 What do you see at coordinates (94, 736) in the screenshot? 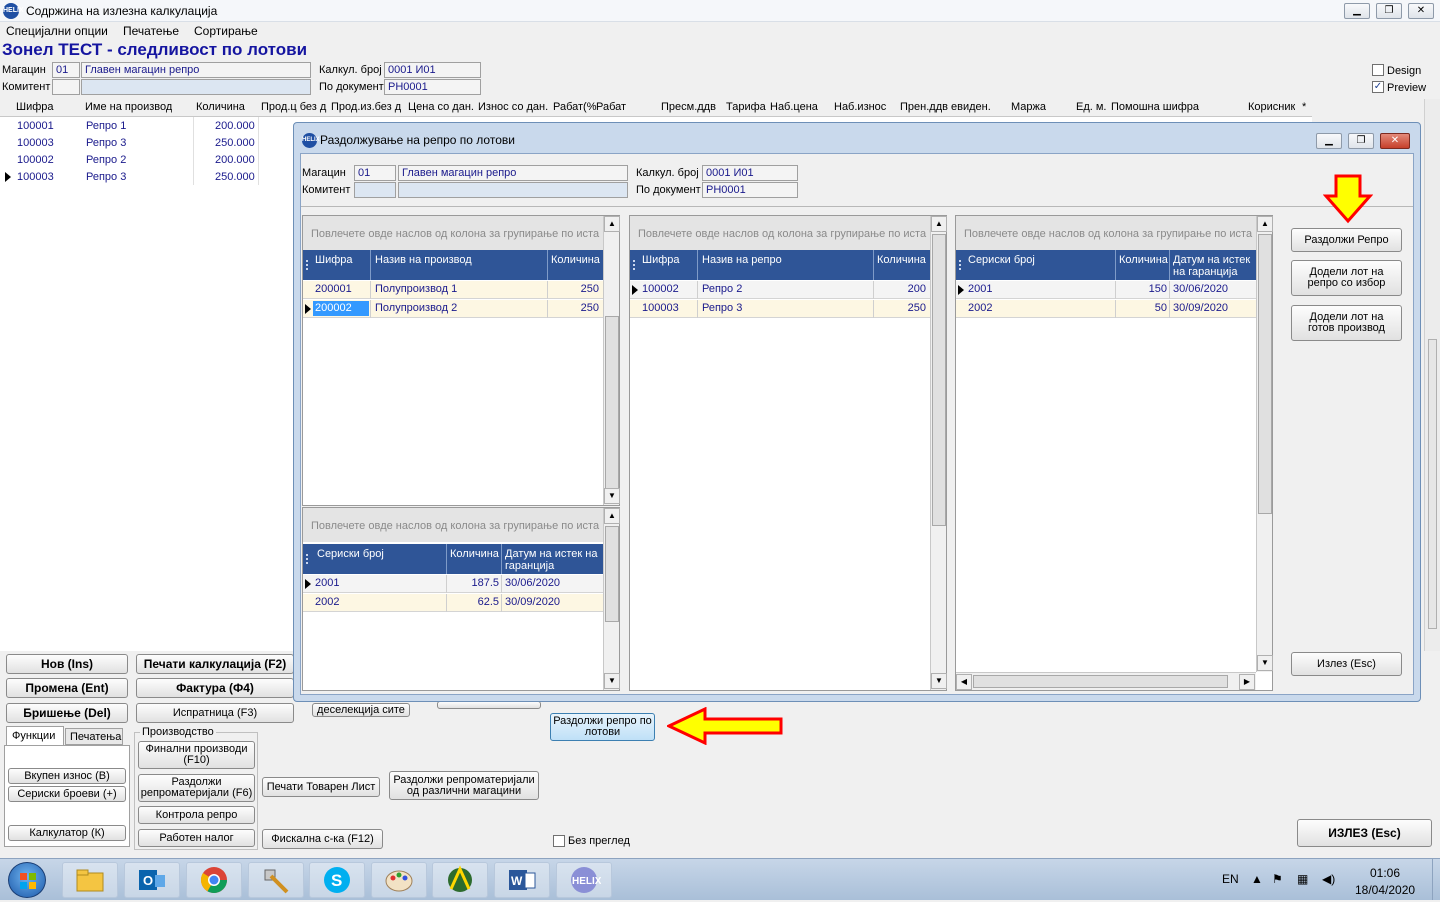
I see `tab-printing: Печатења` at bounding box center [94, 736].